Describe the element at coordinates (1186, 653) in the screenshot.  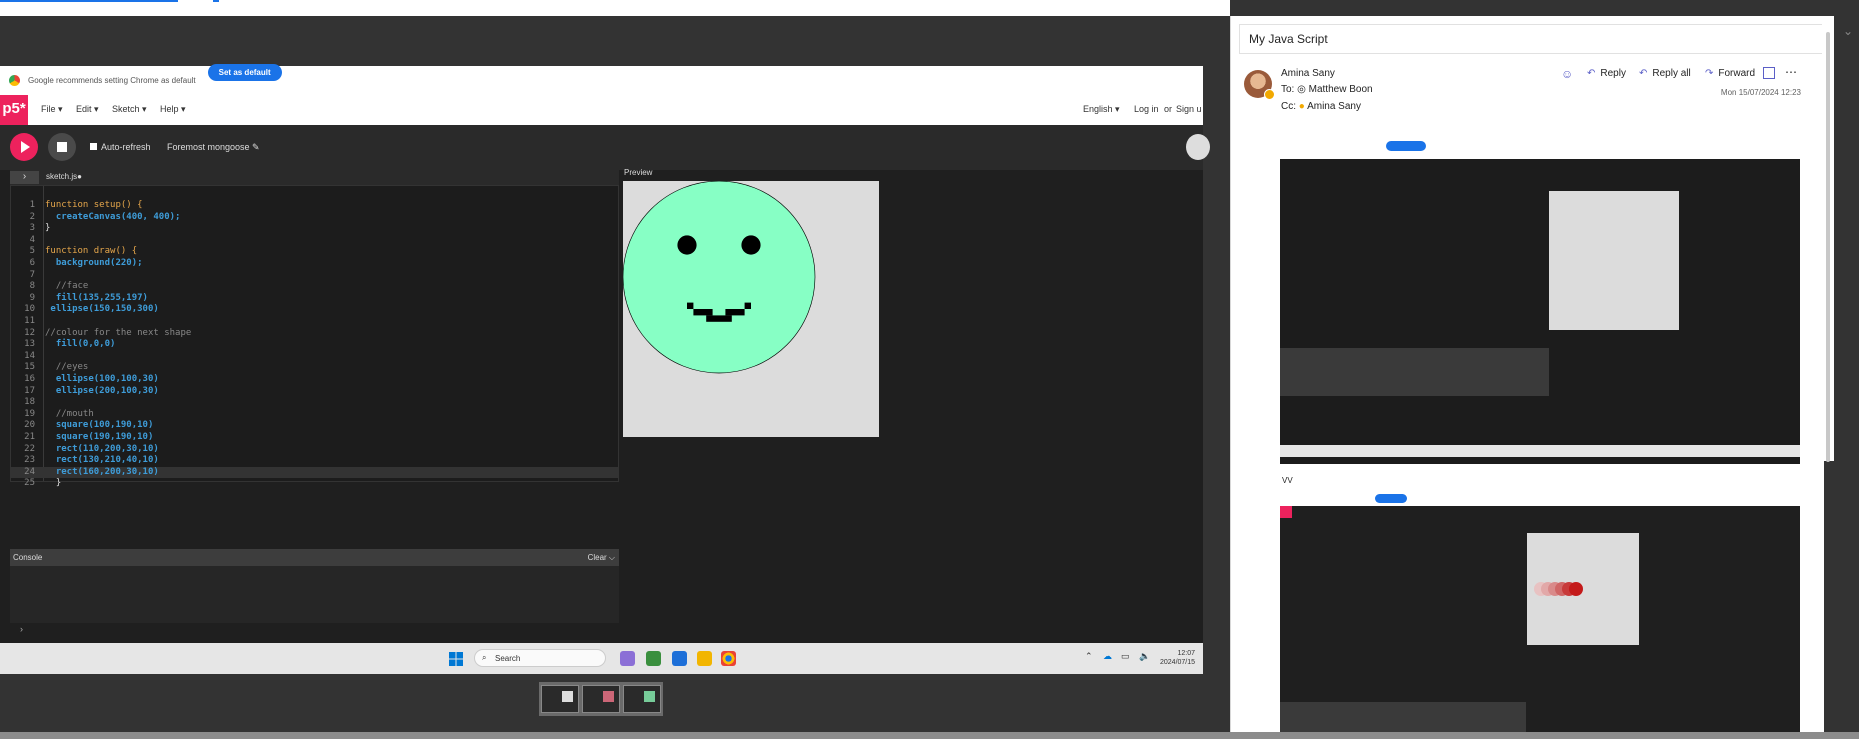
I see `clock-time: 12:07` at that location.